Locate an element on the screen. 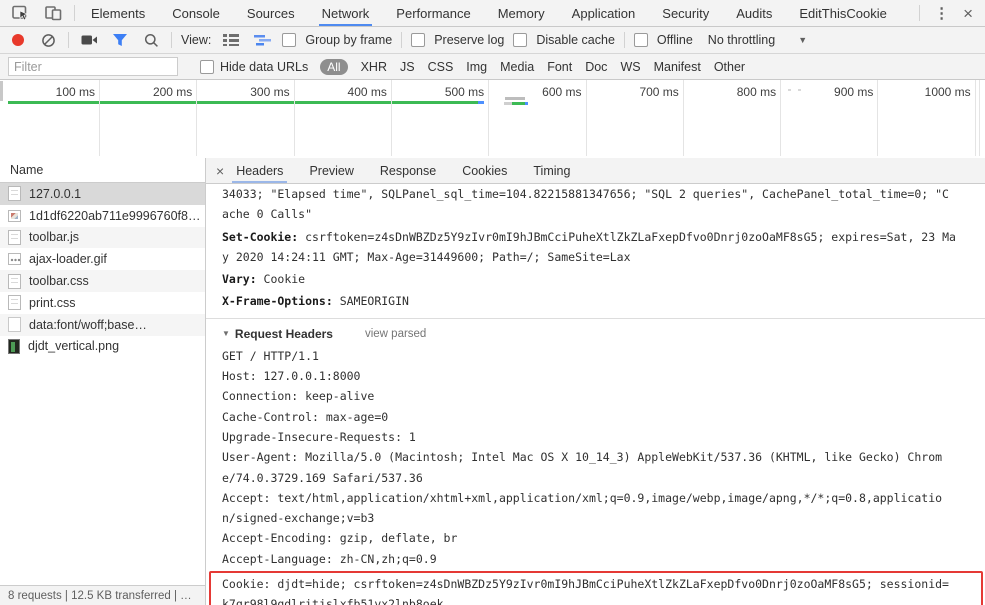  djdt-file-icon is located at coordinates (14, 346).